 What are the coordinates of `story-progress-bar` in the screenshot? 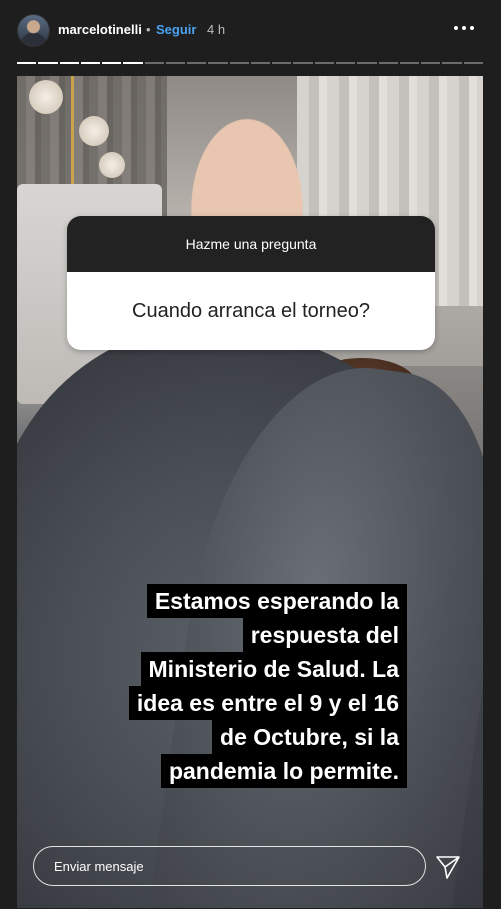 It's located at (250, 63).